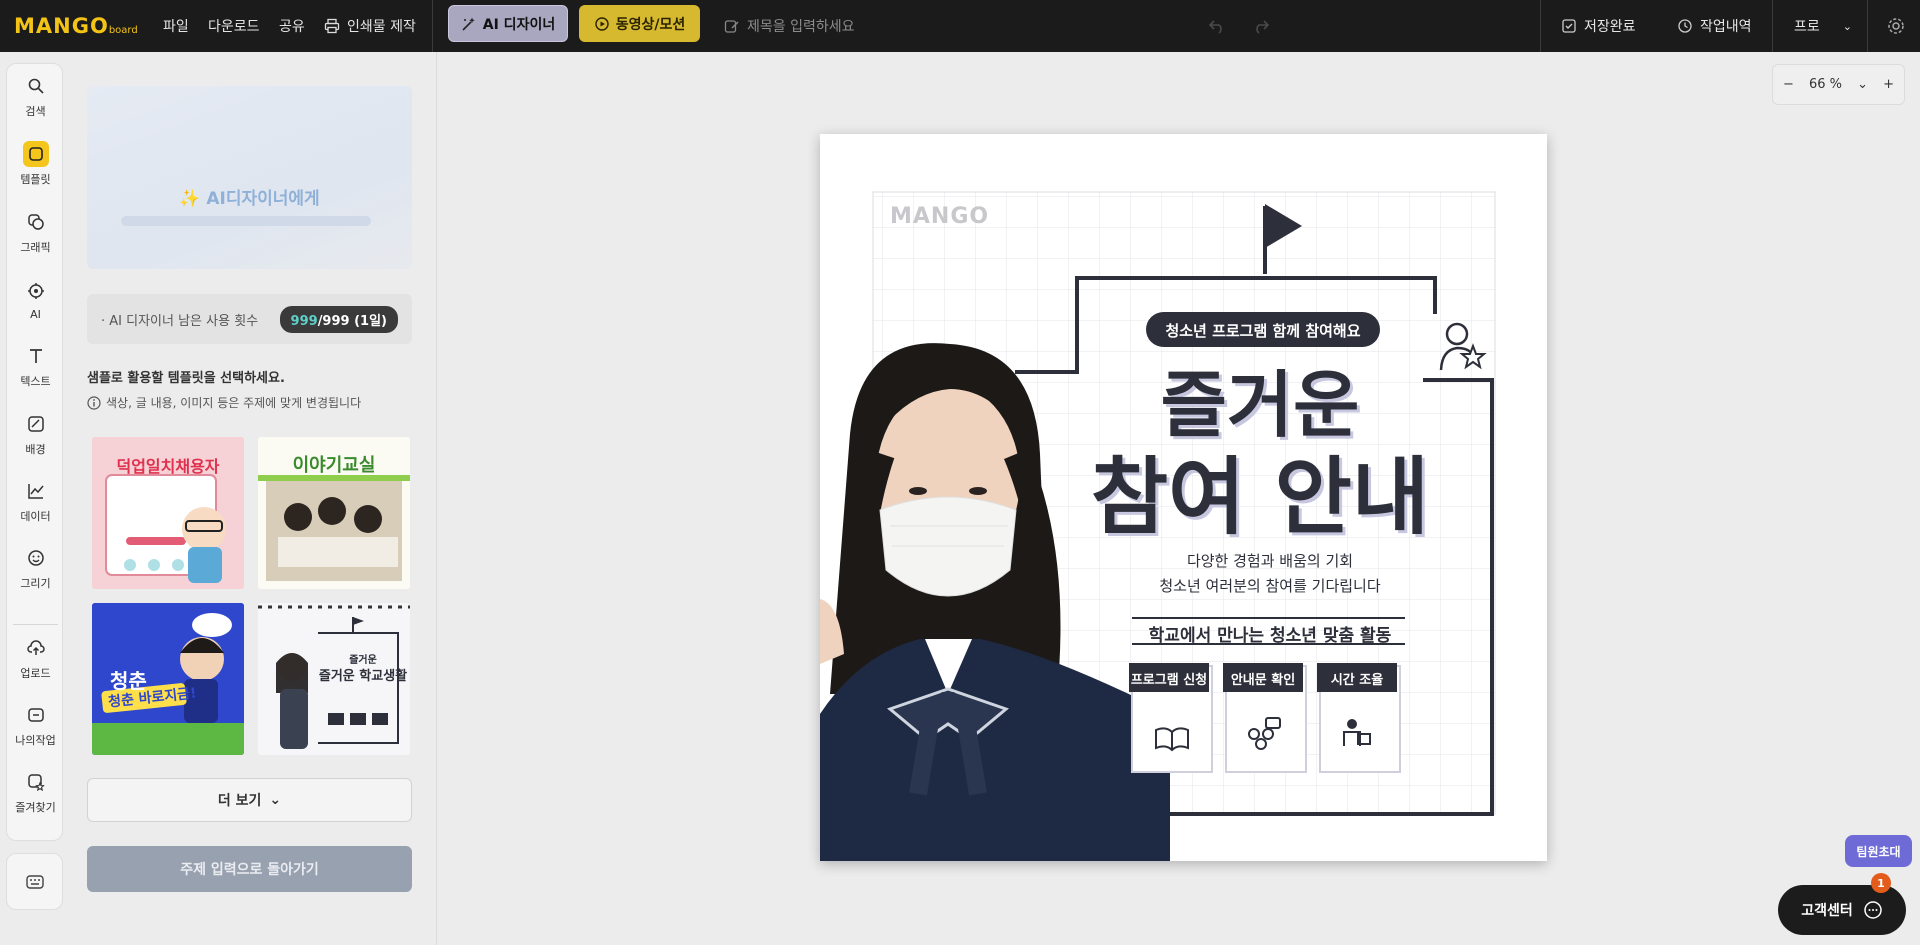 The width and height of the screenshot is (1920, 945). I want to click on keyboard-icon, so click(34, 881).